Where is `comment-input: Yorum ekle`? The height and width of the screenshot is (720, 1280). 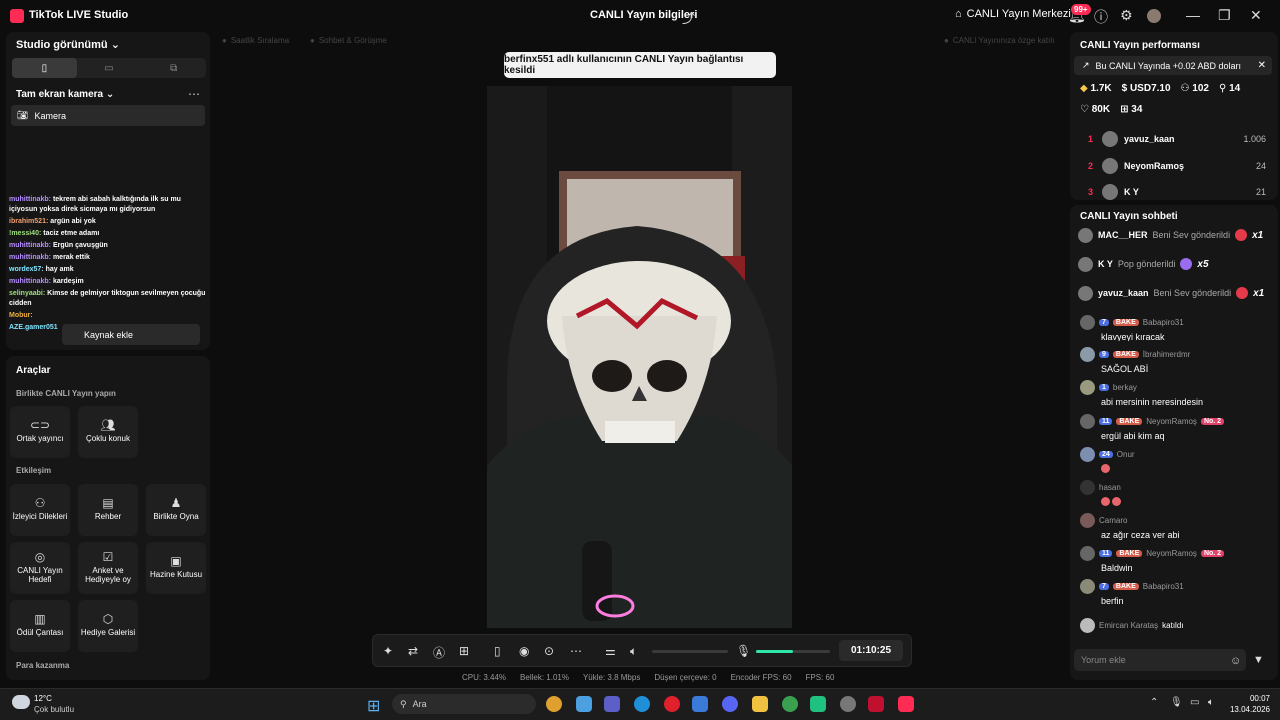
comment-input: Yorum ekle is located at coordinates (1160, 660).